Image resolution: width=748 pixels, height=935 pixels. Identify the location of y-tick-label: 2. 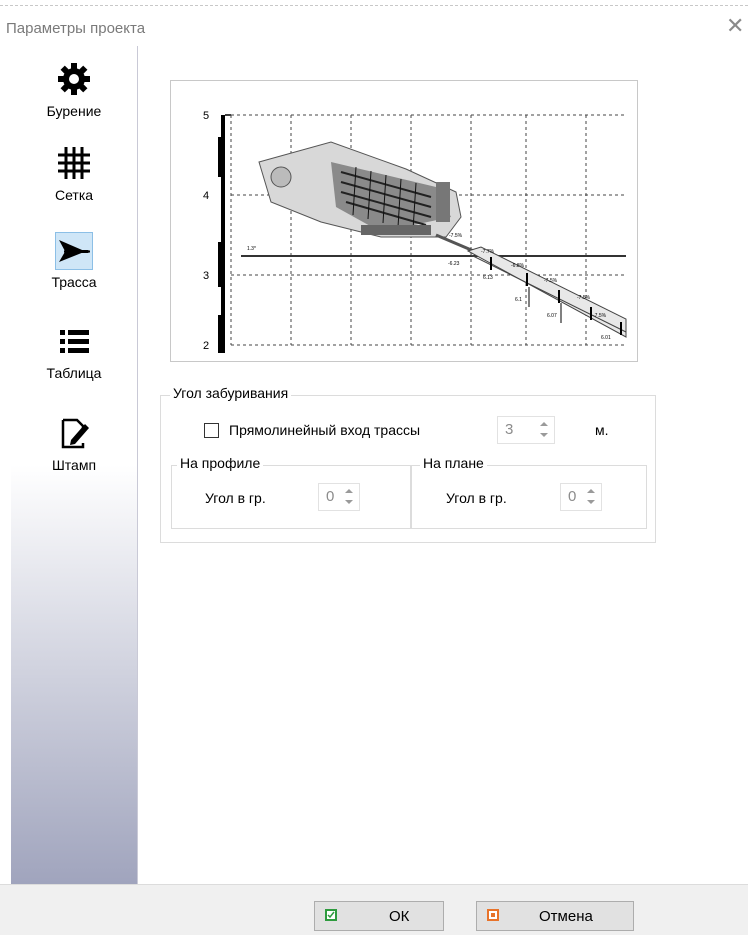
(206, 346).